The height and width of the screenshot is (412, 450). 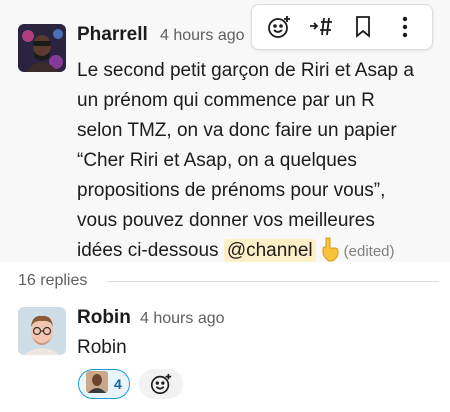 What do you see at coordinates (237, 130) in the screenshot?
I see `message-line: selon TMZ, on va donc faire un papier` at bounding box center [237, 130].